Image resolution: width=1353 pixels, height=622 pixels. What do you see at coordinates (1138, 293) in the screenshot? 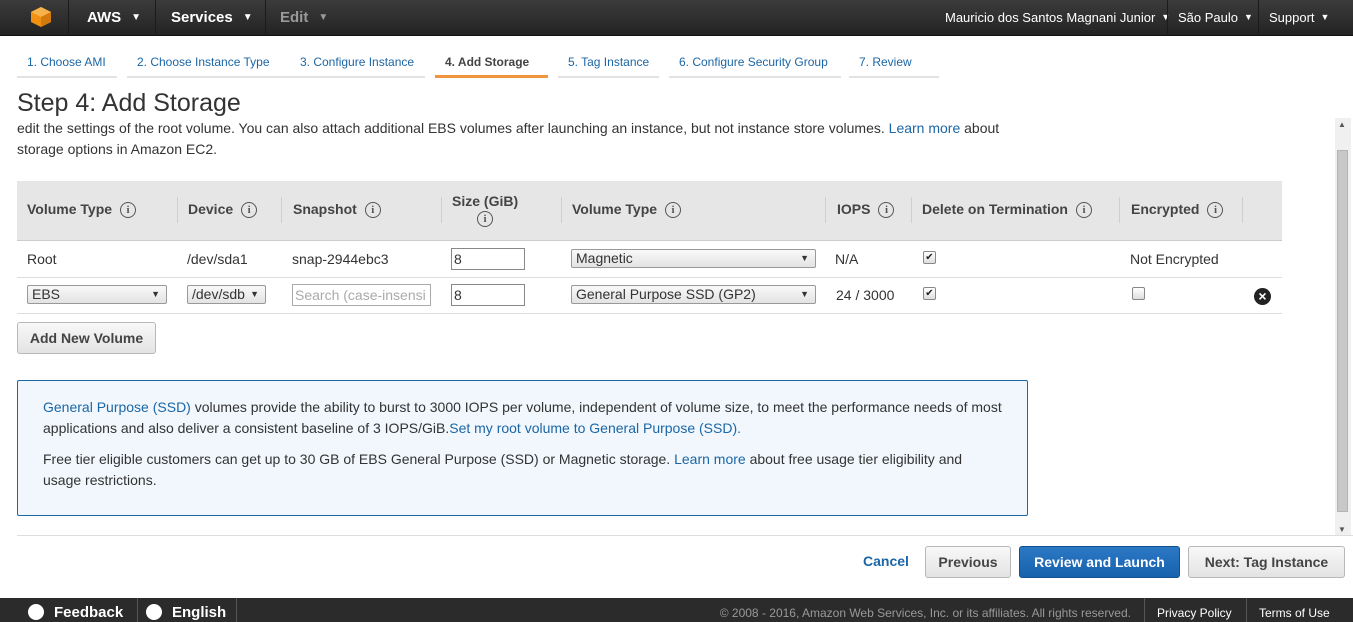
I see `encrypted-checkbox` at bounding box center [1138, 293].